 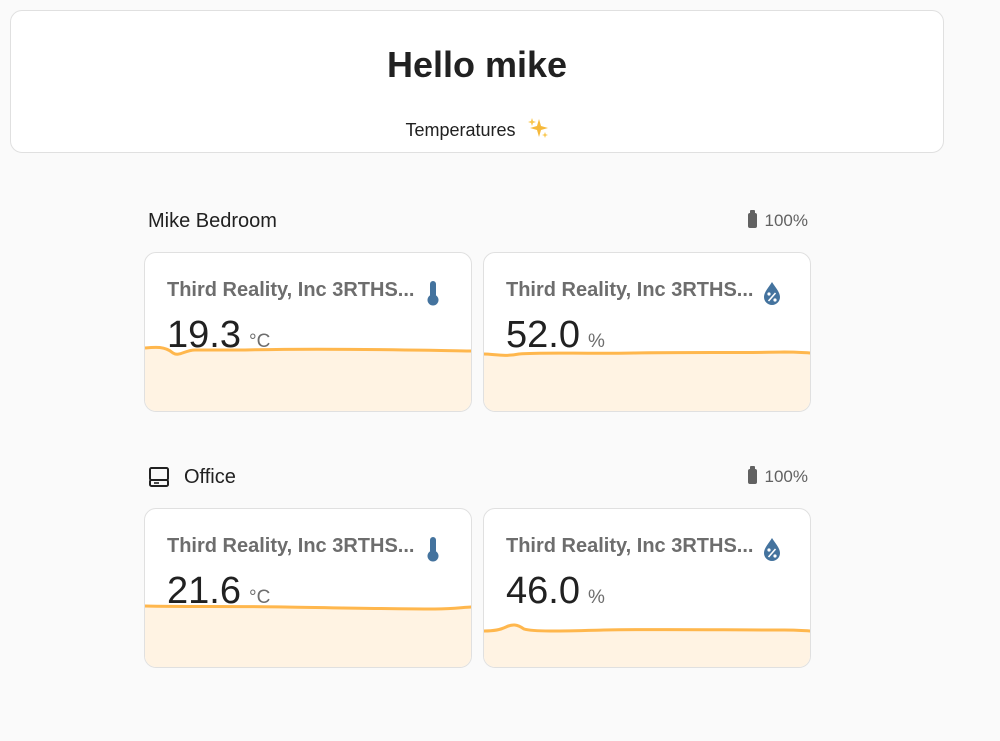 I want to click on greeting-subtitle: Temperatures, so click(x=477, y=130).